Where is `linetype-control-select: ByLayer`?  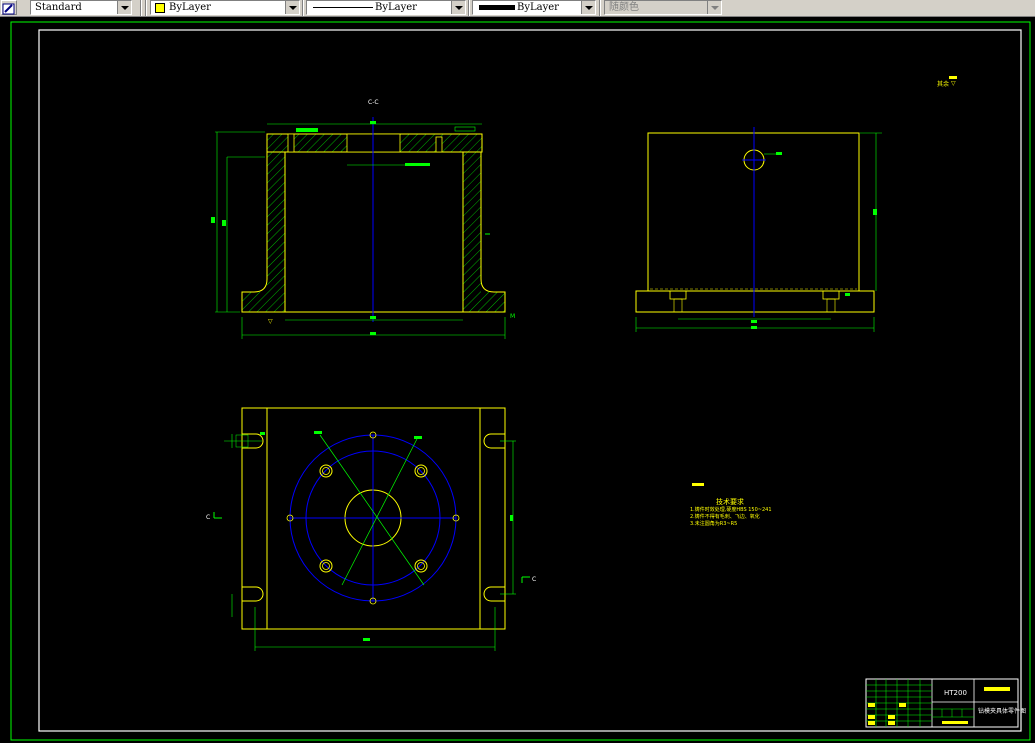
linetype-control-select: ByLayer is located at coordinates (386, 7).